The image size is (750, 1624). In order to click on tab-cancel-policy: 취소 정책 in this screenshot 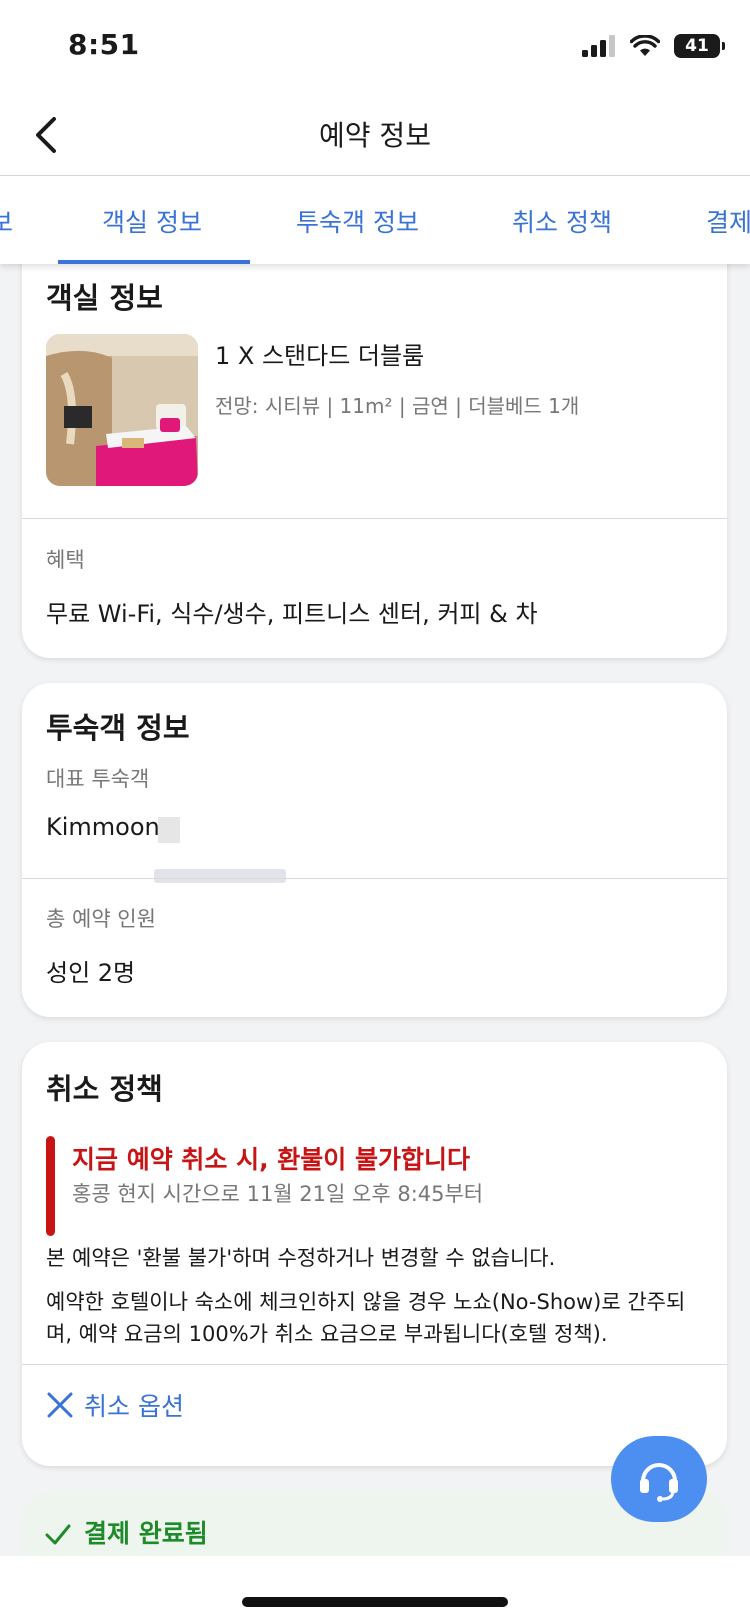, I will do `click(562, 221)`.